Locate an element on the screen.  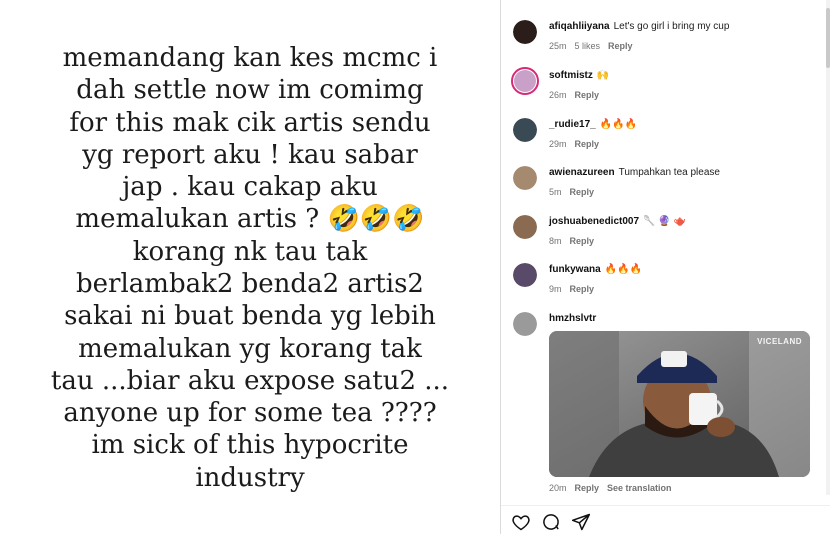
action-bar is located at coordinates (551, 522).